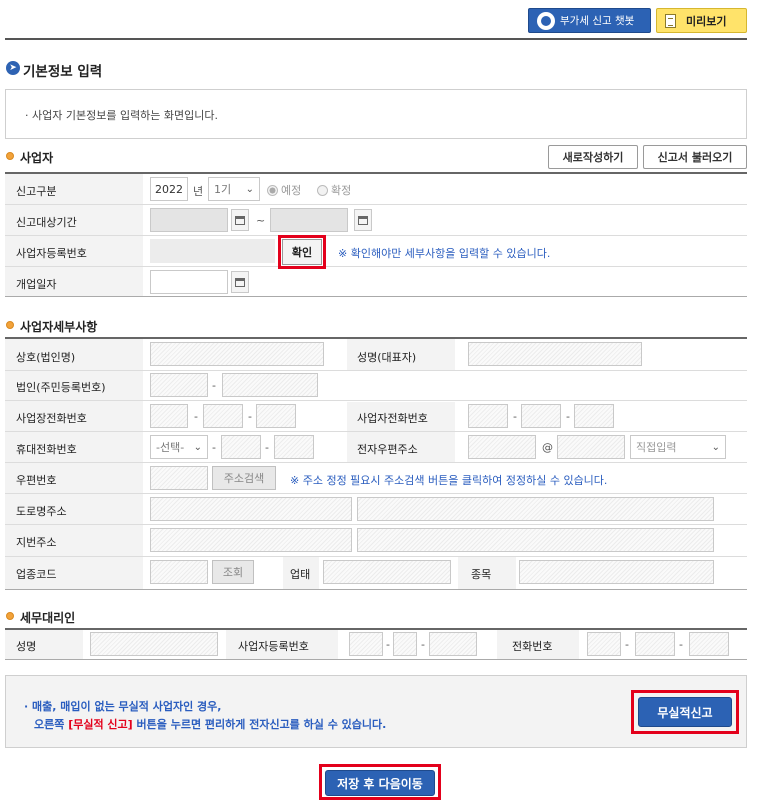  What do you see at coordinates (535, 509) in the screenshot?
I see `road-address-detail-input` at bounding box center [535, 509].